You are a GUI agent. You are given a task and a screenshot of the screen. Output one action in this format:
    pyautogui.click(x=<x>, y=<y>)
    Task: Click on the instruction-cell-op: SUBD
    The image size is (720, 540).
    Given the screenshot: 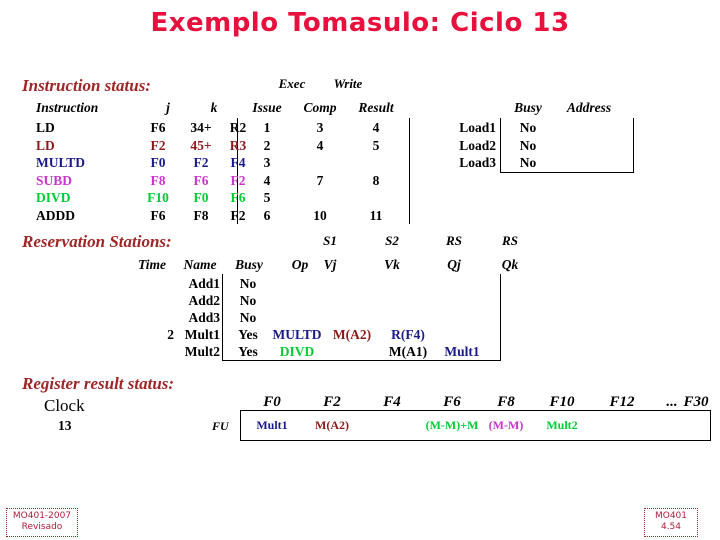 What is the action you would take?
    pyautogui.click(x=54, y=180)
    